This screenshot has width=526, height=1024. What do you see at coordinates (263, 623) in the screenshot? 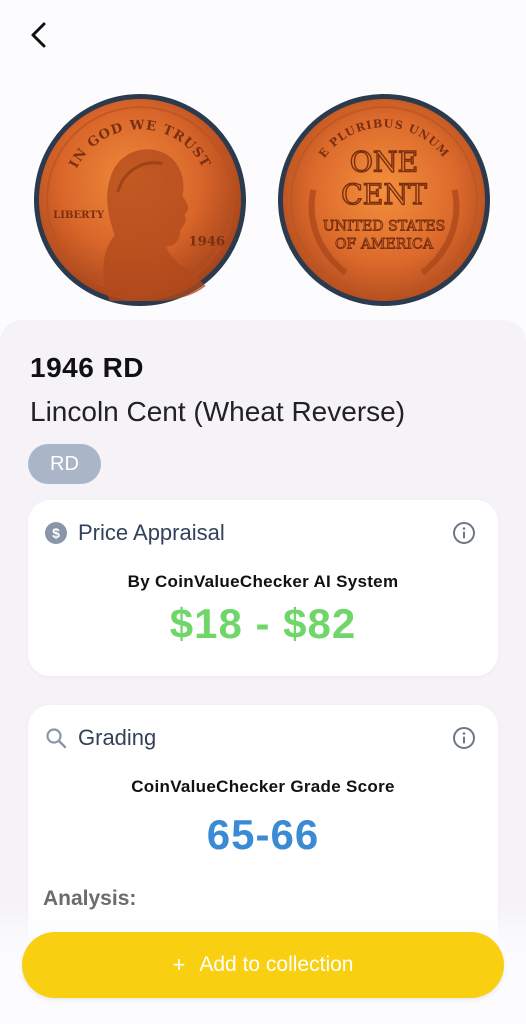
I see `price-range-value: $18 - $82` at bounding box center [263, 623].